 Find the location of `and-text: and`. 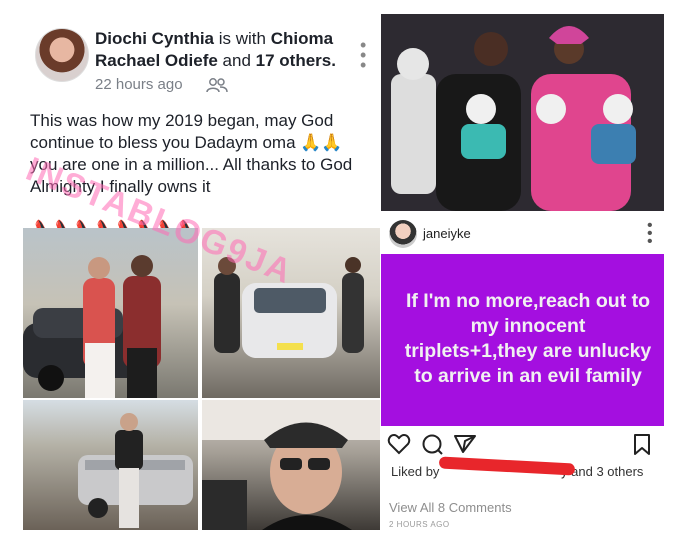

and-text: and is located at coordinates (236, 60).